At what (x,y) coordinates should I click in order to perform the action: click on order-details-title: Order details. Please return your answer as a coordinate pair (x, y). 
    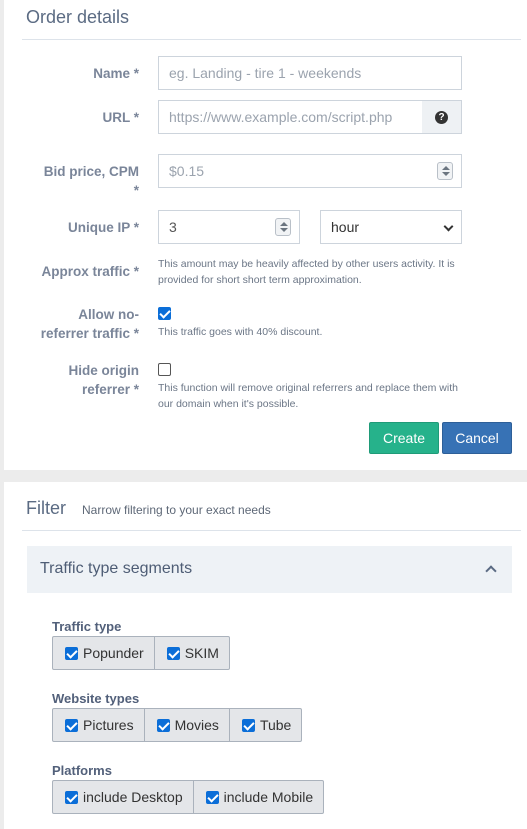
    Looking at the image, I should click on (78, 17).